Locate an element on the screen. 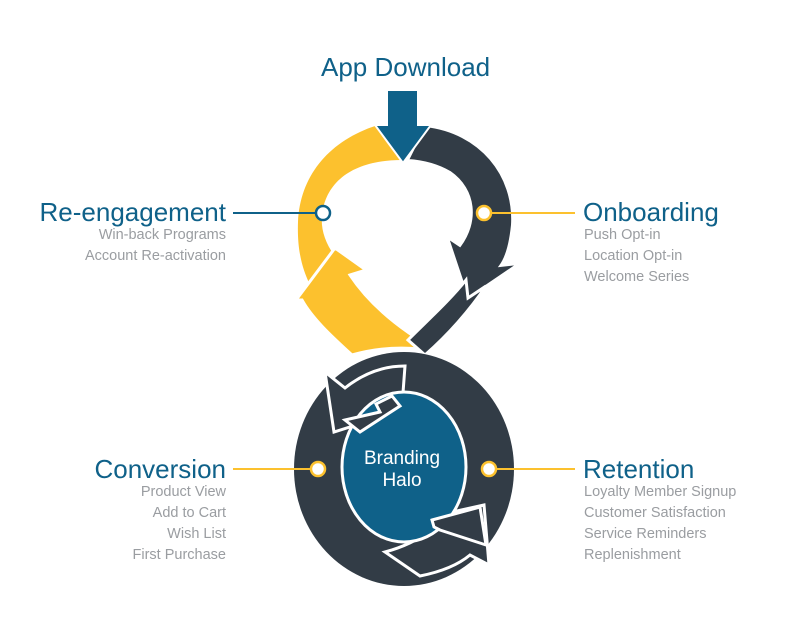  retention-item: Loyalty Member Signup is located at coordinates (660, 492).